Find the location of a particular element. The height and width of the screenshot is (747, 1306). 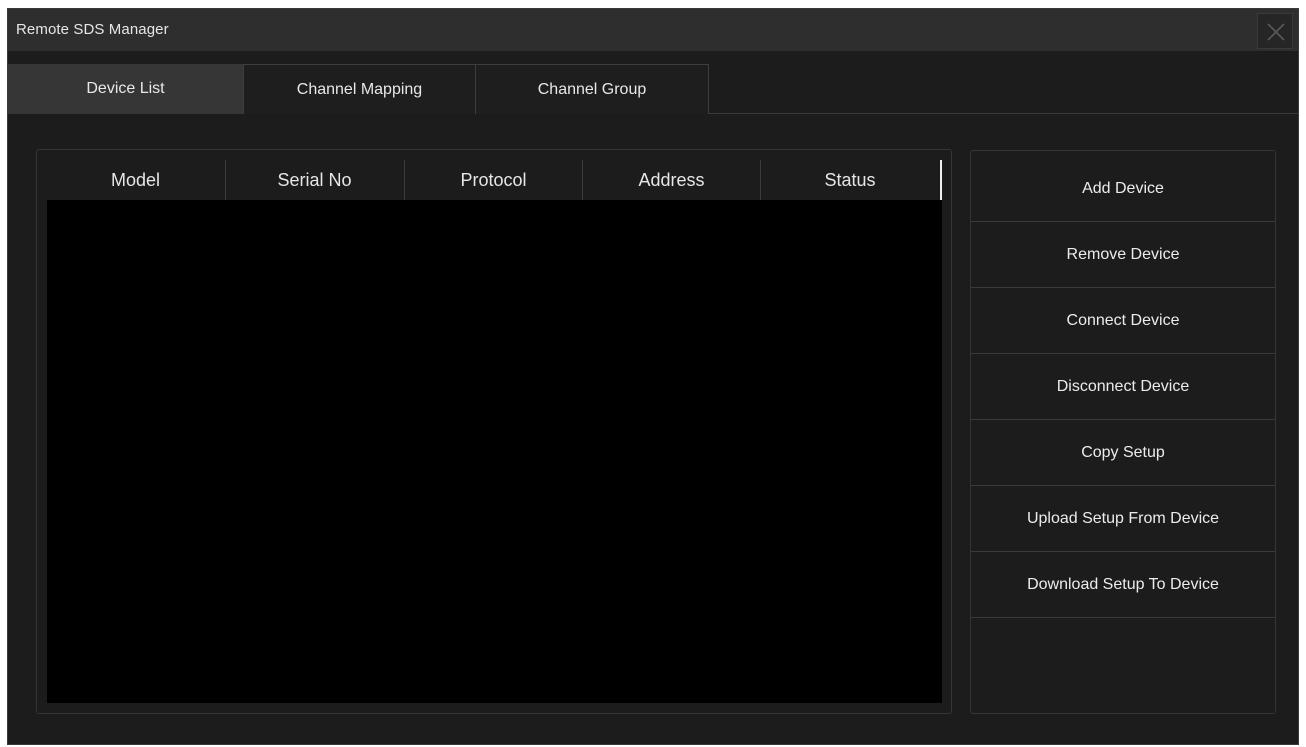

close-icon is located at coordinates (1276, 32).